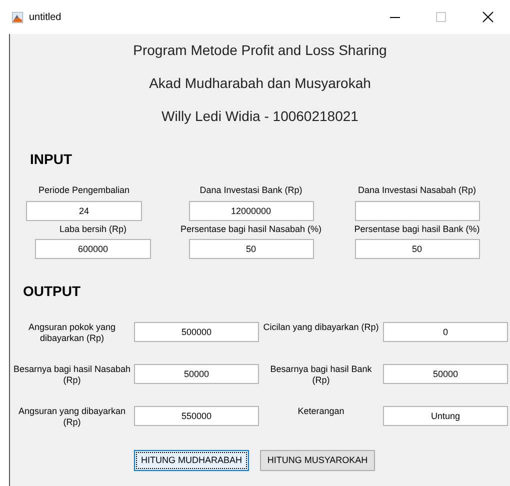 The image size is (510, 486). Describe the element at coordinates (321, 327) in the screenshot. I see `field-label: Cicilan yang dibayarkan (Rp)` at that location.